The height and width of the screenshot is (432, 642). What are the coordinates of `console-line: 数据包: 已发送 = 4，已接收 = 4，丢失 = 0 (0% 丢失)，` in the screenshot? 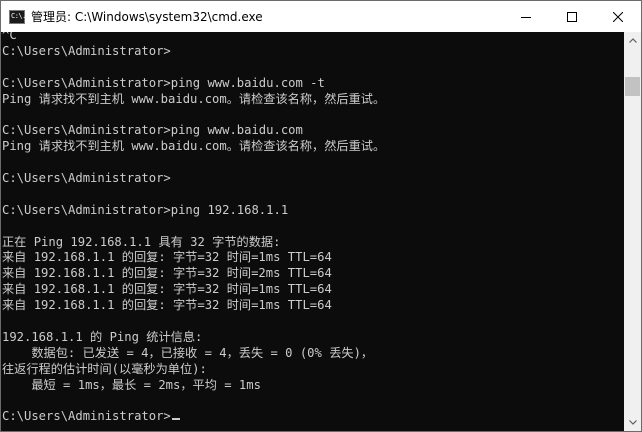 It's located at (188, 352).